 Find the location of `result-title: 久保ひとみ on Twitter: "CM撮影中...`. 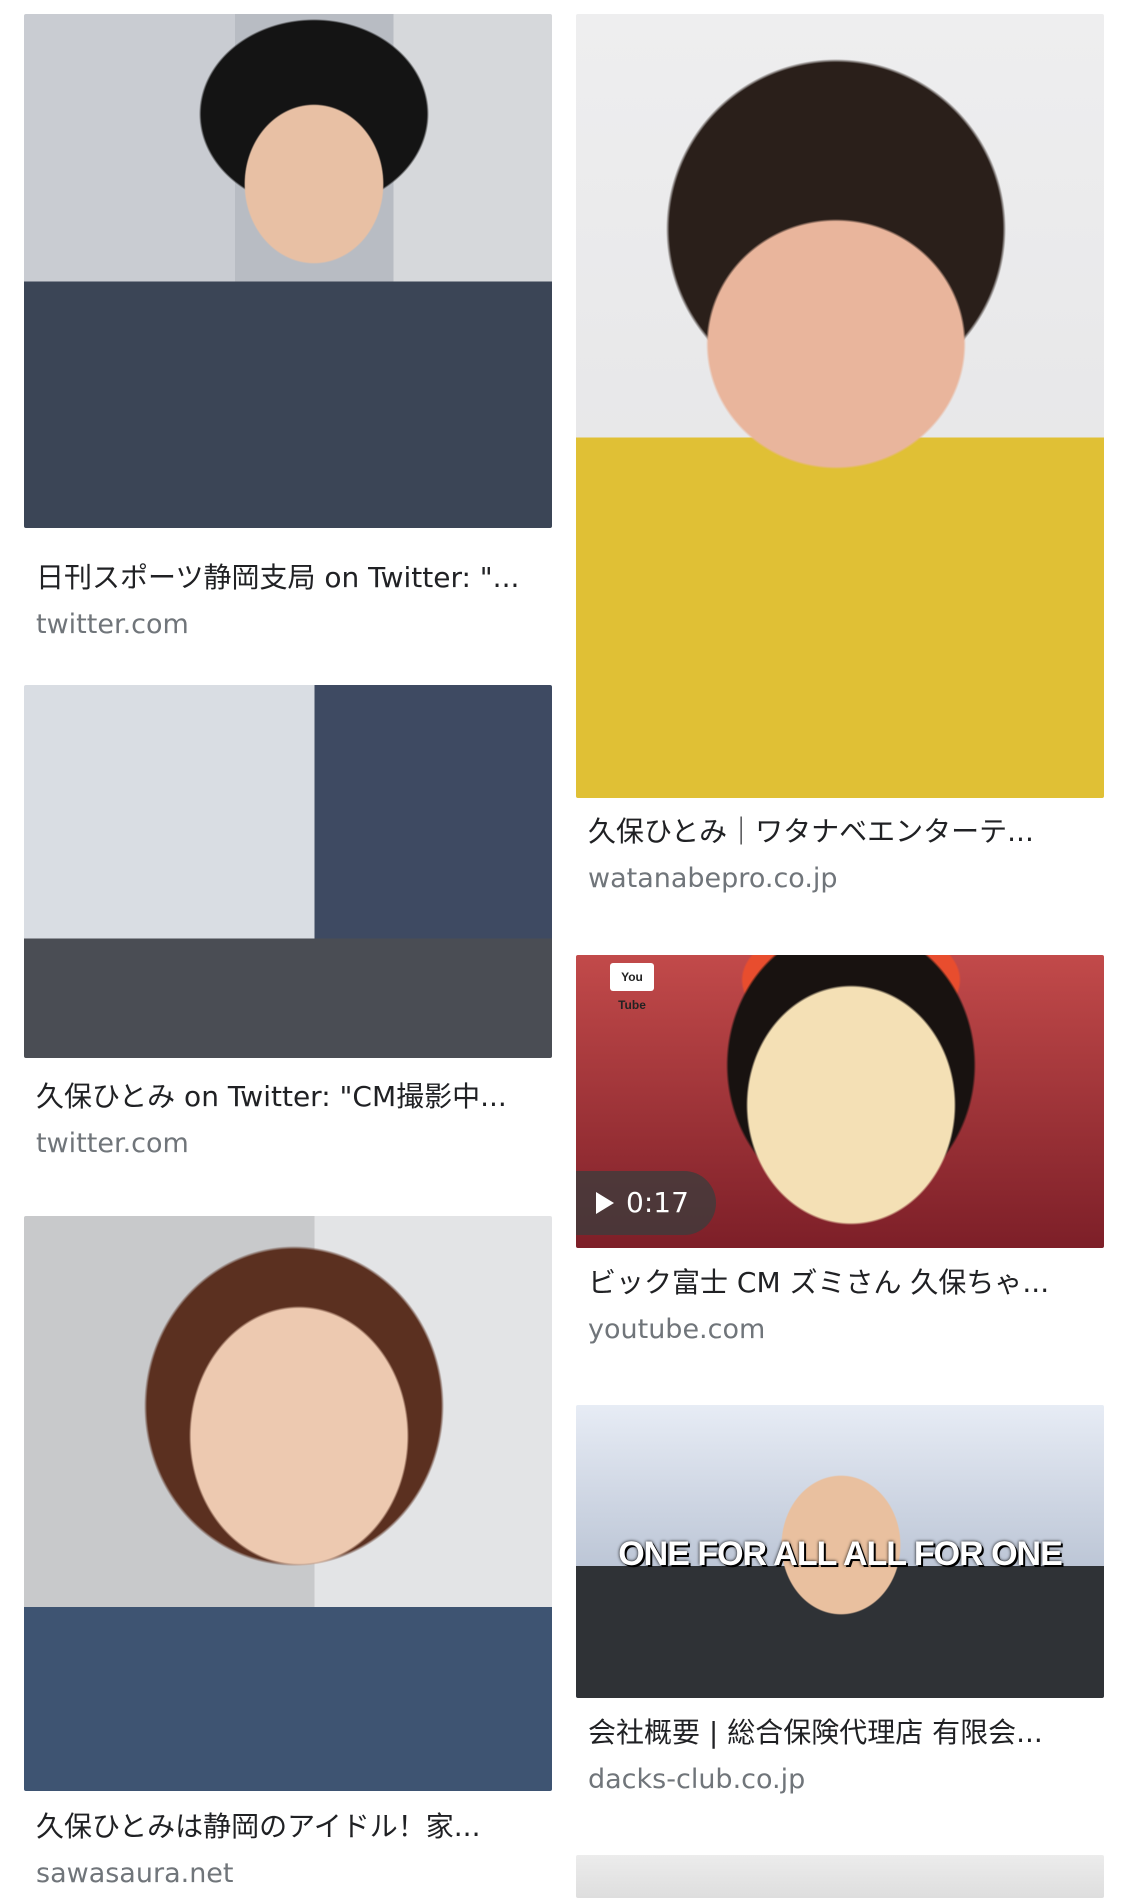

result-title: 久保ひとみ on Twitter: "CM撮影中... is located at coordinates (290, 1097).